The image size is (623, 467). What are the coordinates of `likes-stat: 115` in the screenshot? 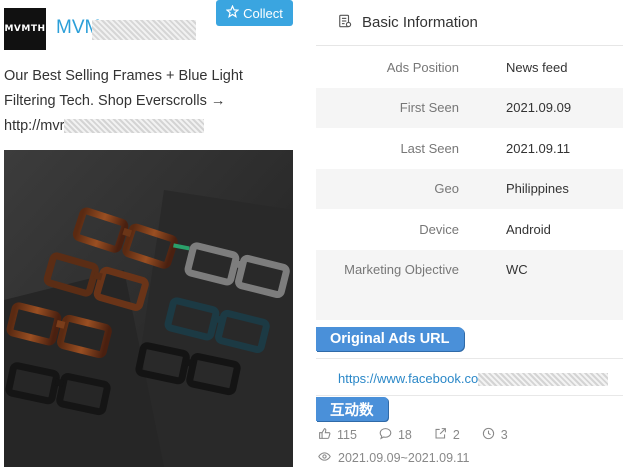 It's located at (337, 435).